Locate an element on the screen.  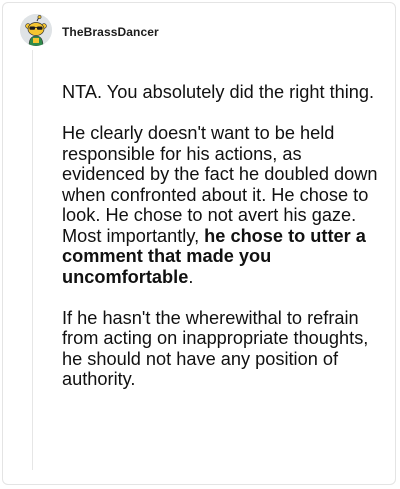
thread-line is located at coordinates (32, 260).